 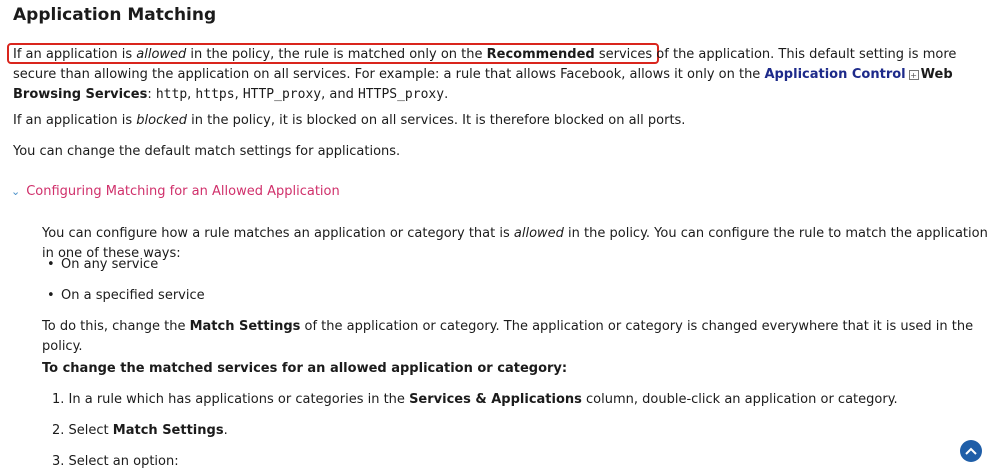 I want to click on list-item: On any service, so click(x=126, y=265).